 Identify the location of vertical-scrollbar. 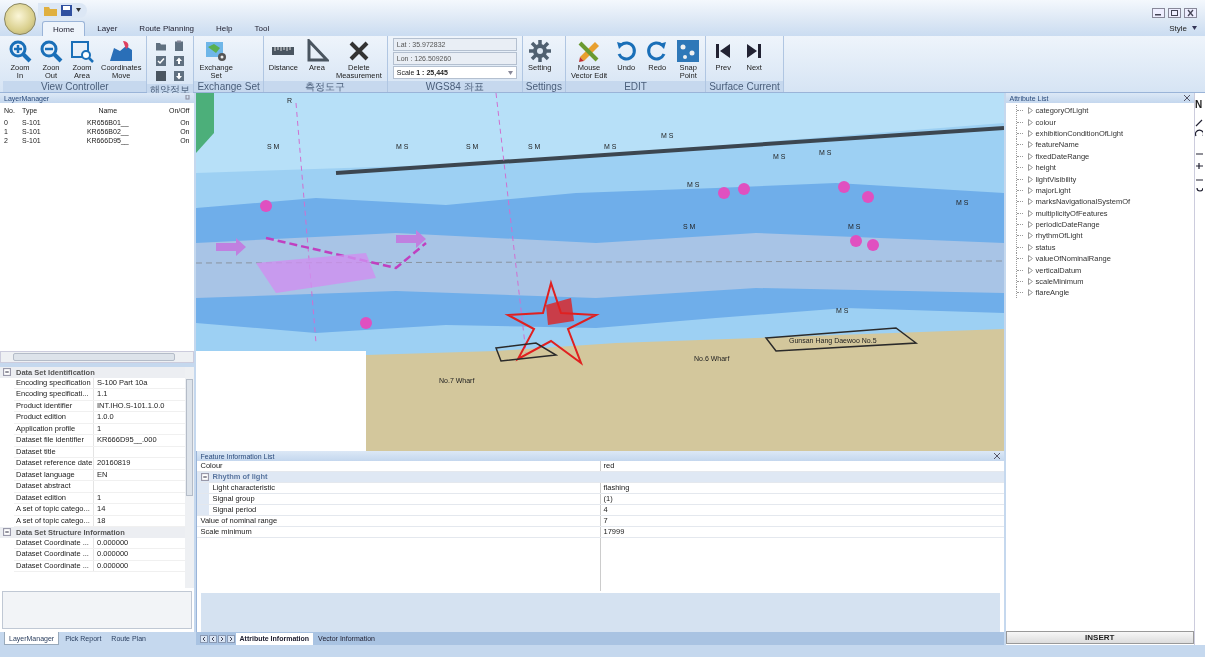
(189, 477).